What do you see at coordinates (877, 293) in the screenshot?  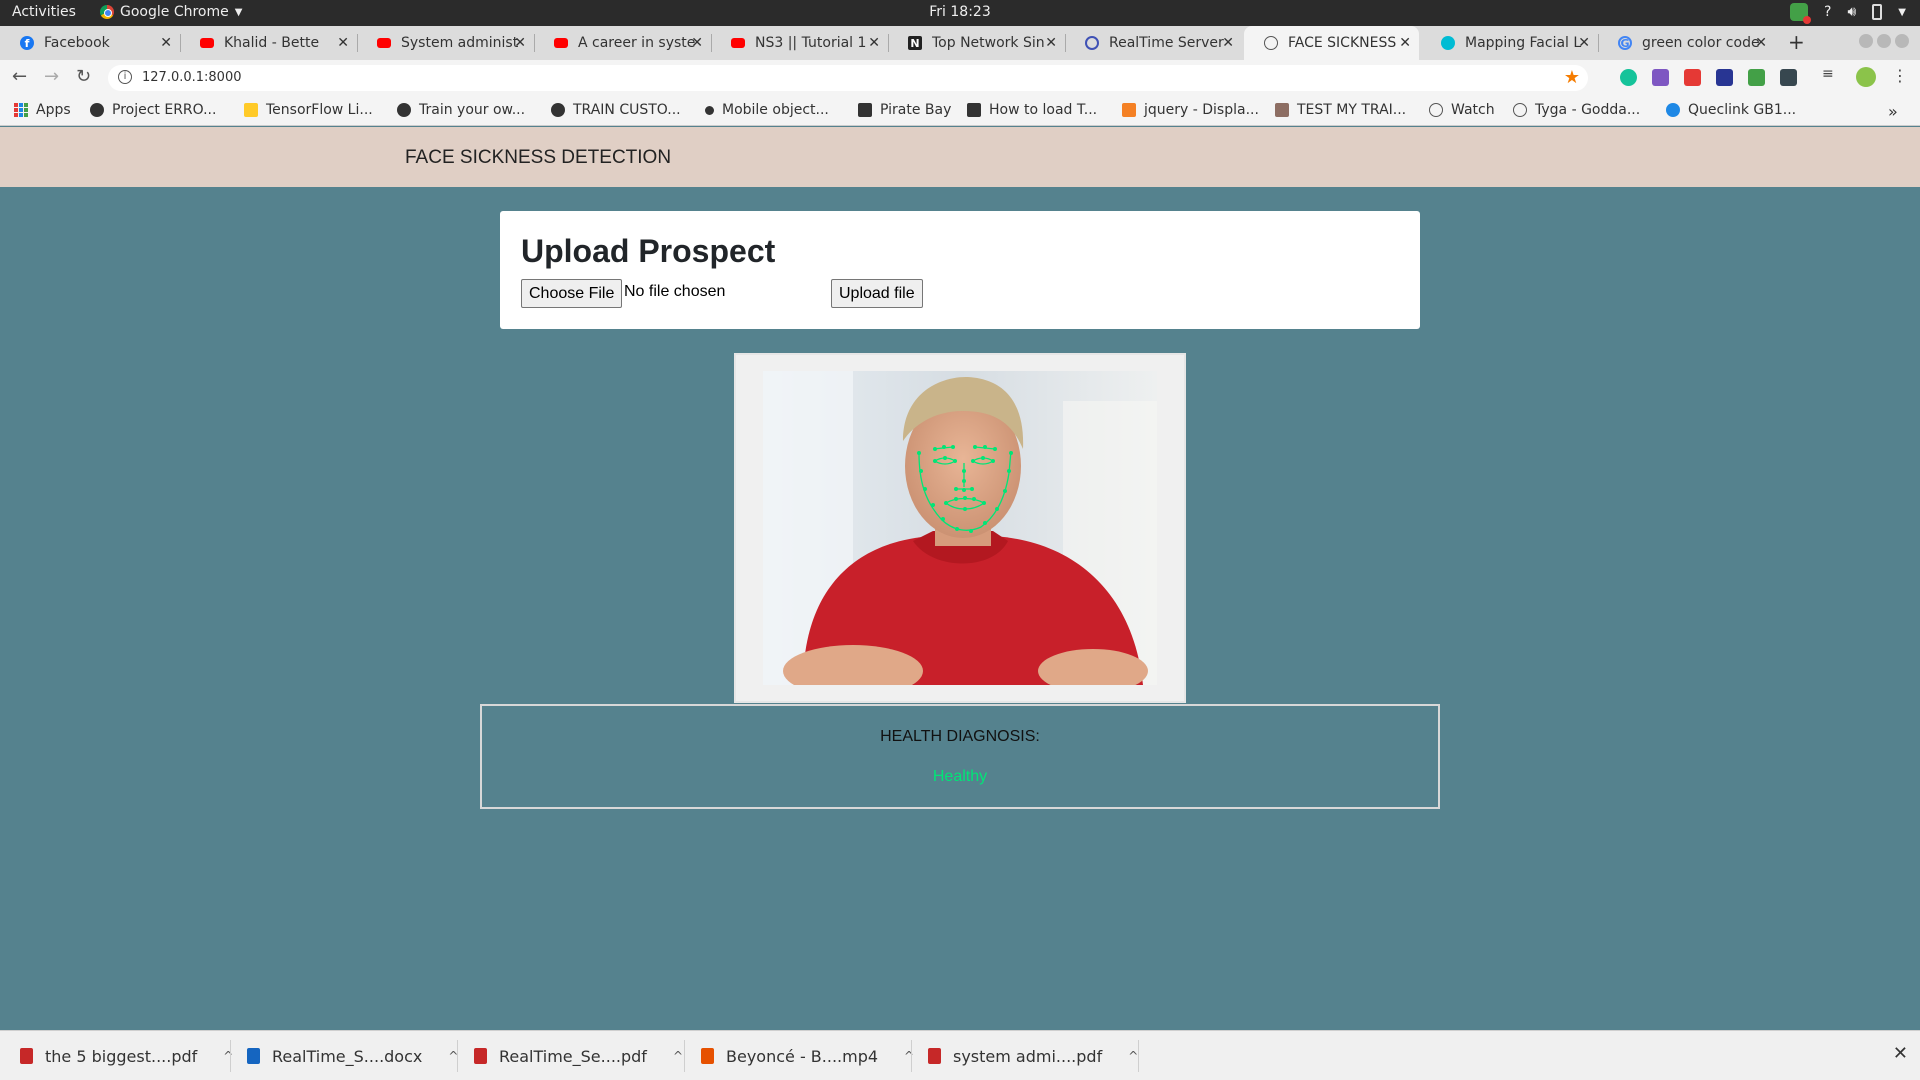 I see `upload-file-button: Upload file` at bounding box center [877, 293].